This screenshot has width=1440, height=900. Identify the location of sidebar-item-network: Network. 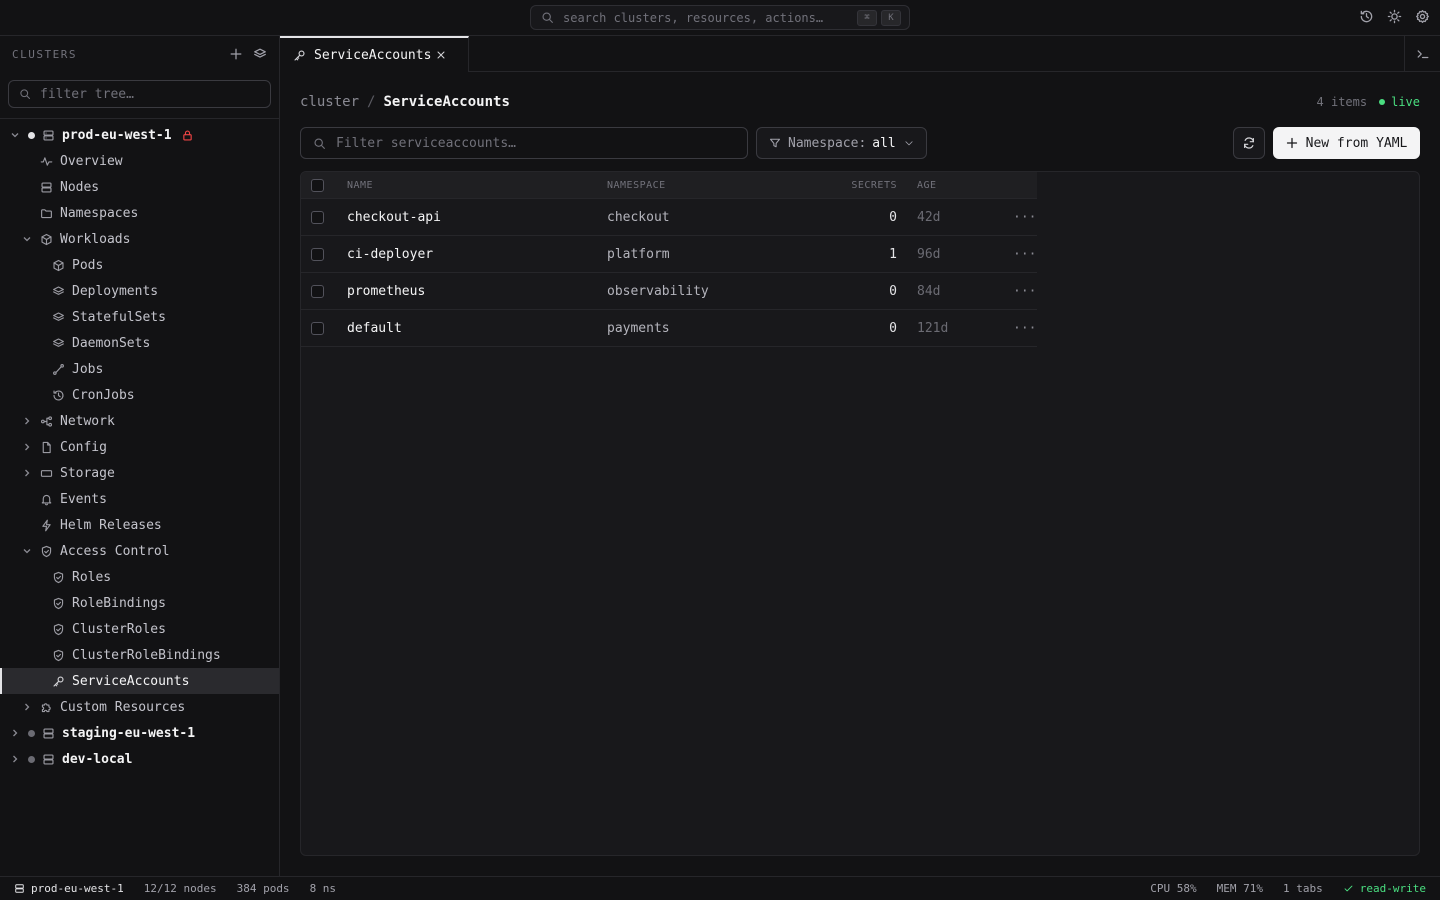
(139, 421).